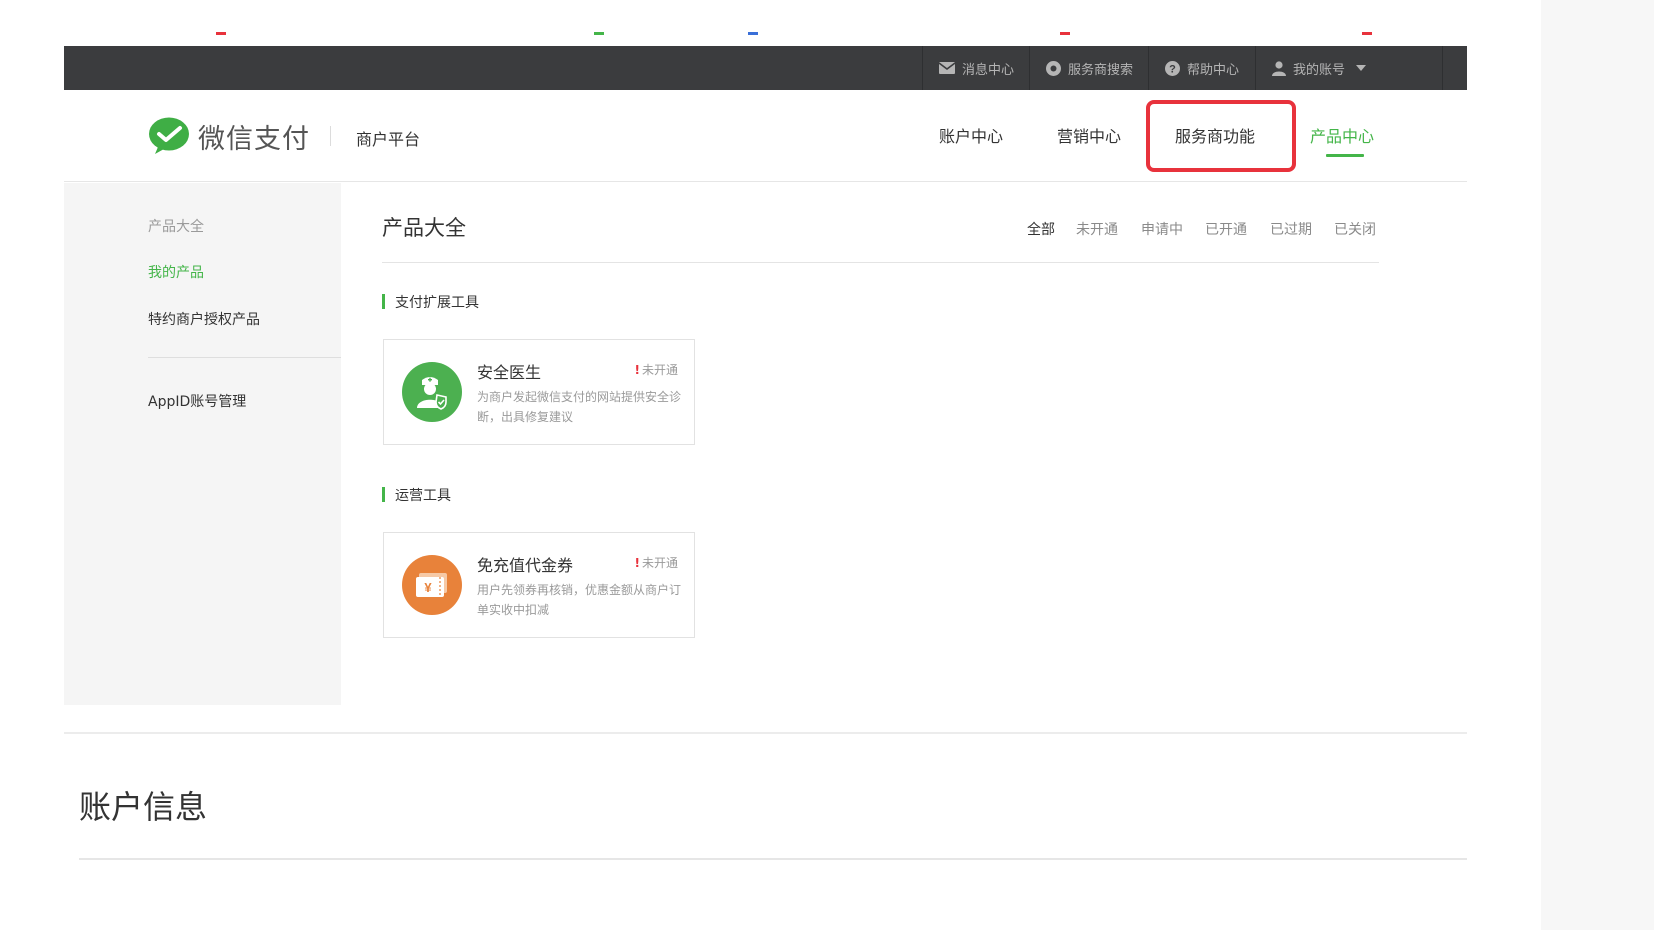 The height and width of the screenshot is (930, 1654). Describe the element at coordinates (579, 600) in the screenshot. I see `product-card-description: 用户先领券再核销，优惠金额从商户订单实收中扣减` at that location.